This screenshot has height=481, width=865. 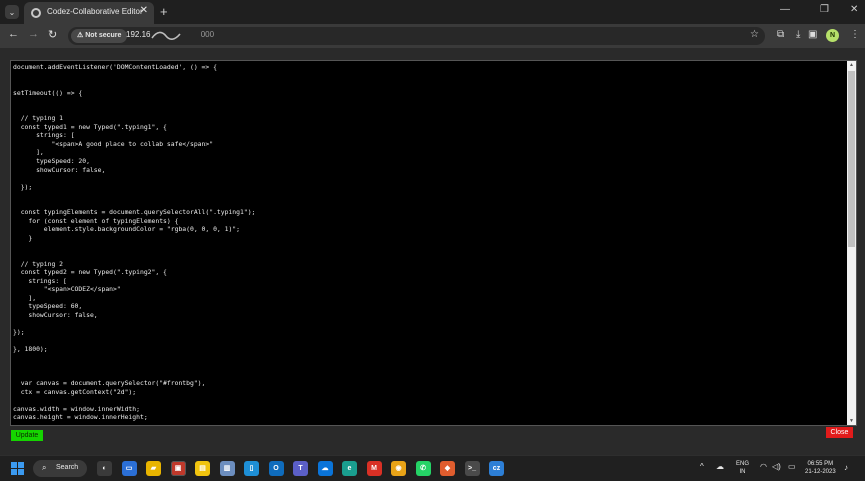 I want to click on battery-icon: ▭, so click(x=792, y=466).